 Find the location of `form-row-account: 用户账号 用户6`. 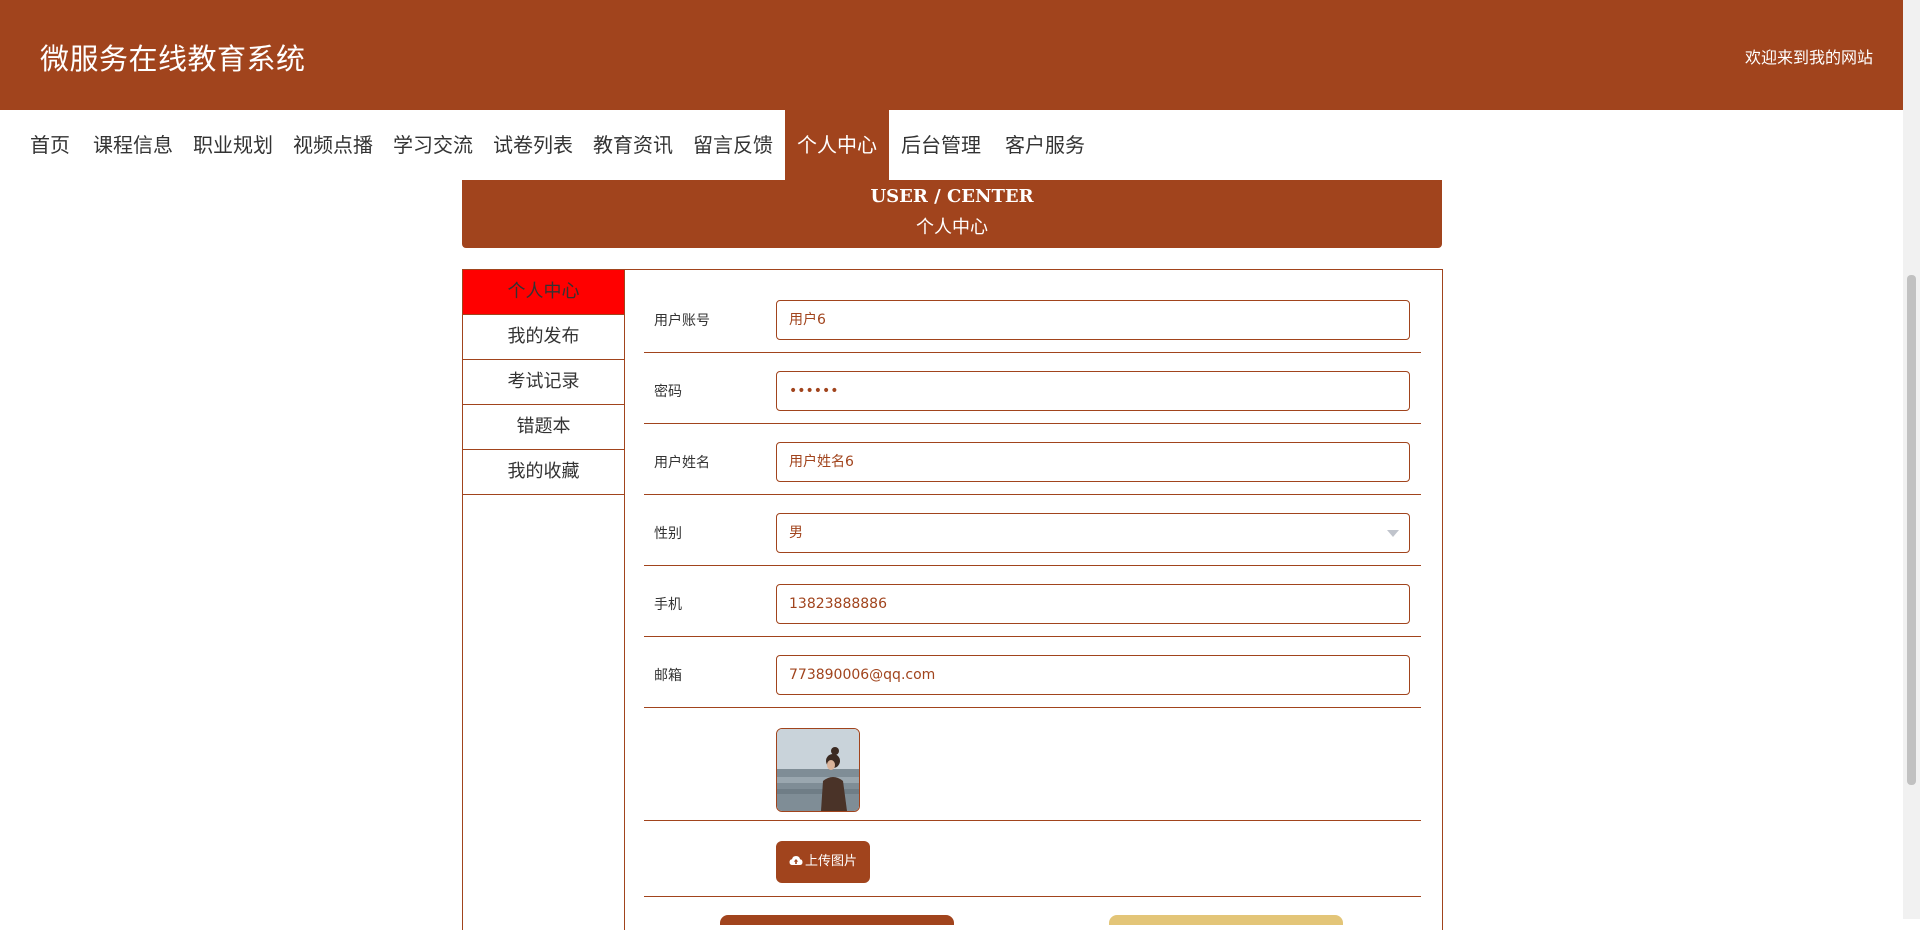

form-row-account: 用户账号 用户6 is located at coordinates (1032, 311).